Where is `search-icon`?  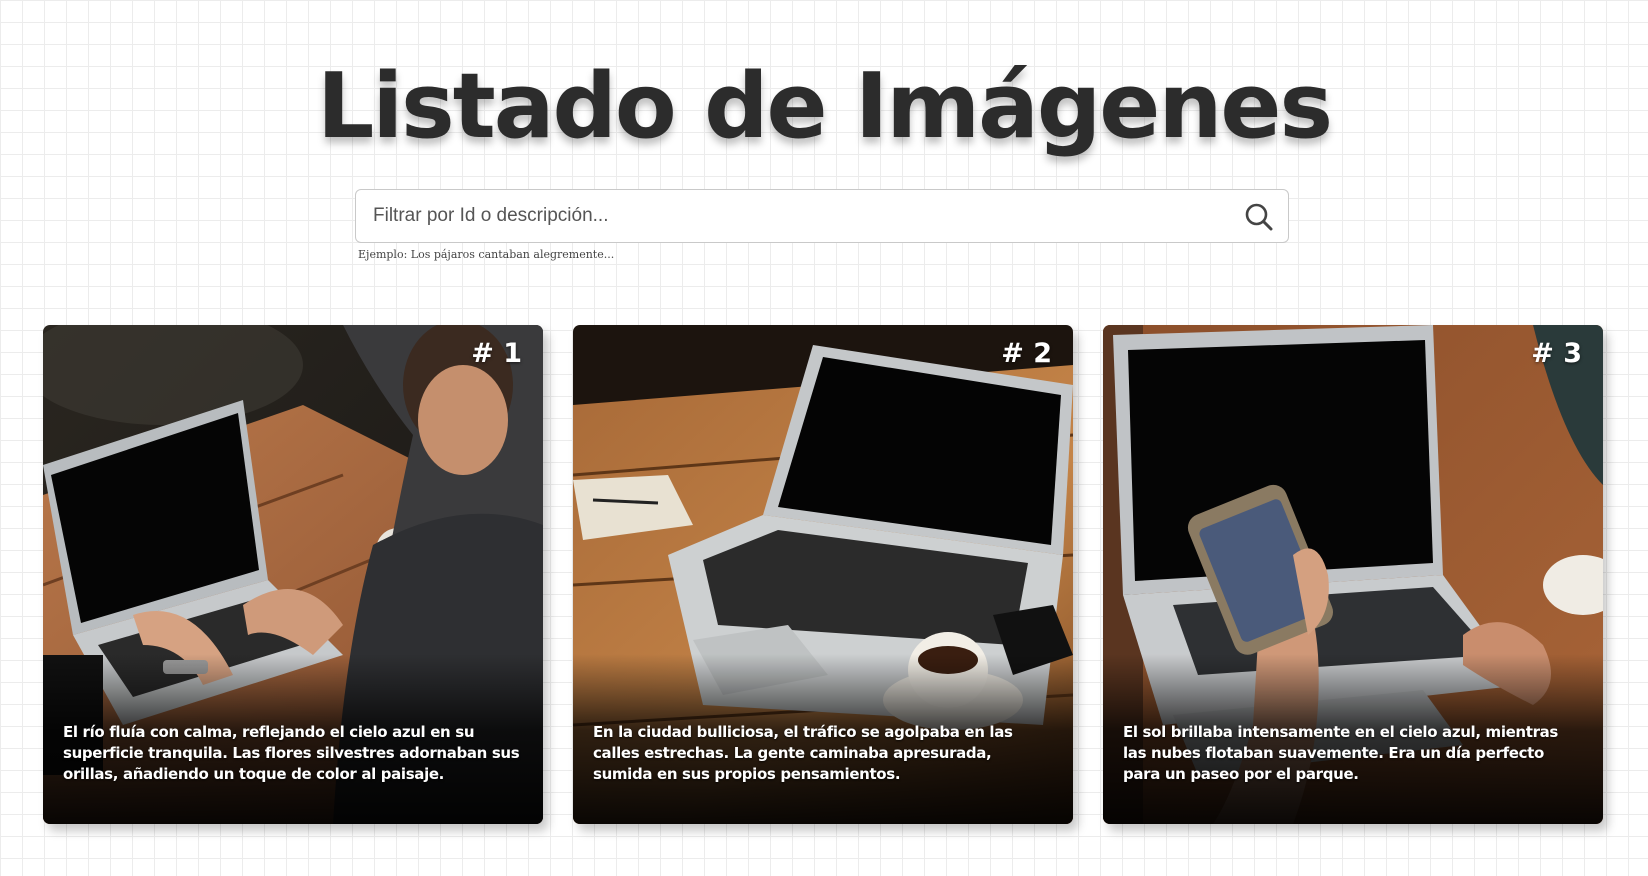 search-icon is located at coordinates (1259, 217).